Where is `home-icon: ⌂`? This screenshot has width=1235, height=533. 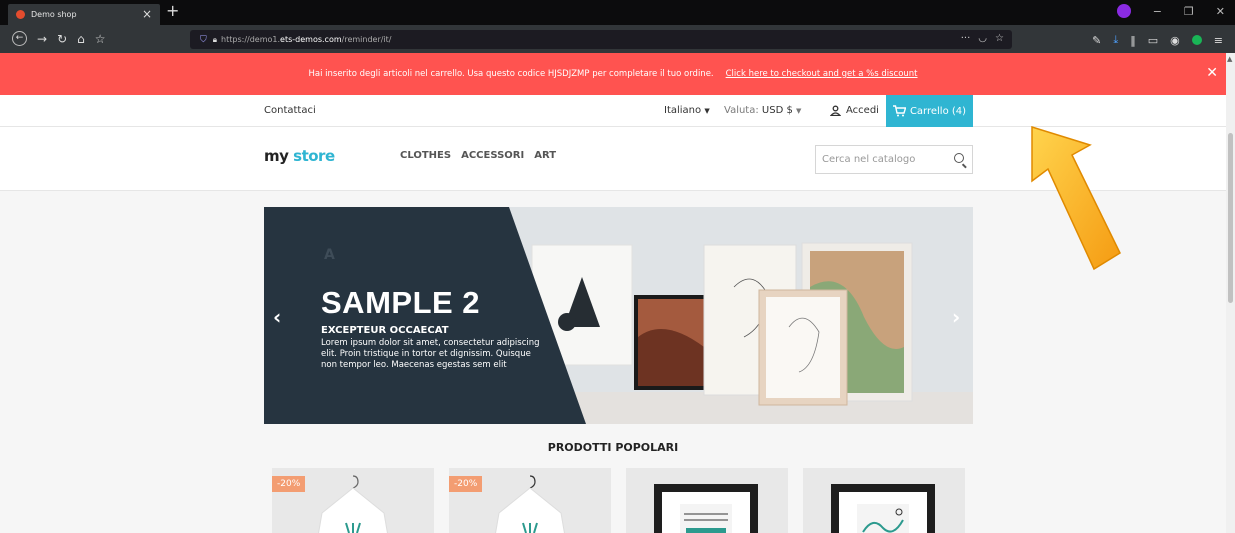
home-icon: ⌂ is located at coordinates (81, 39).